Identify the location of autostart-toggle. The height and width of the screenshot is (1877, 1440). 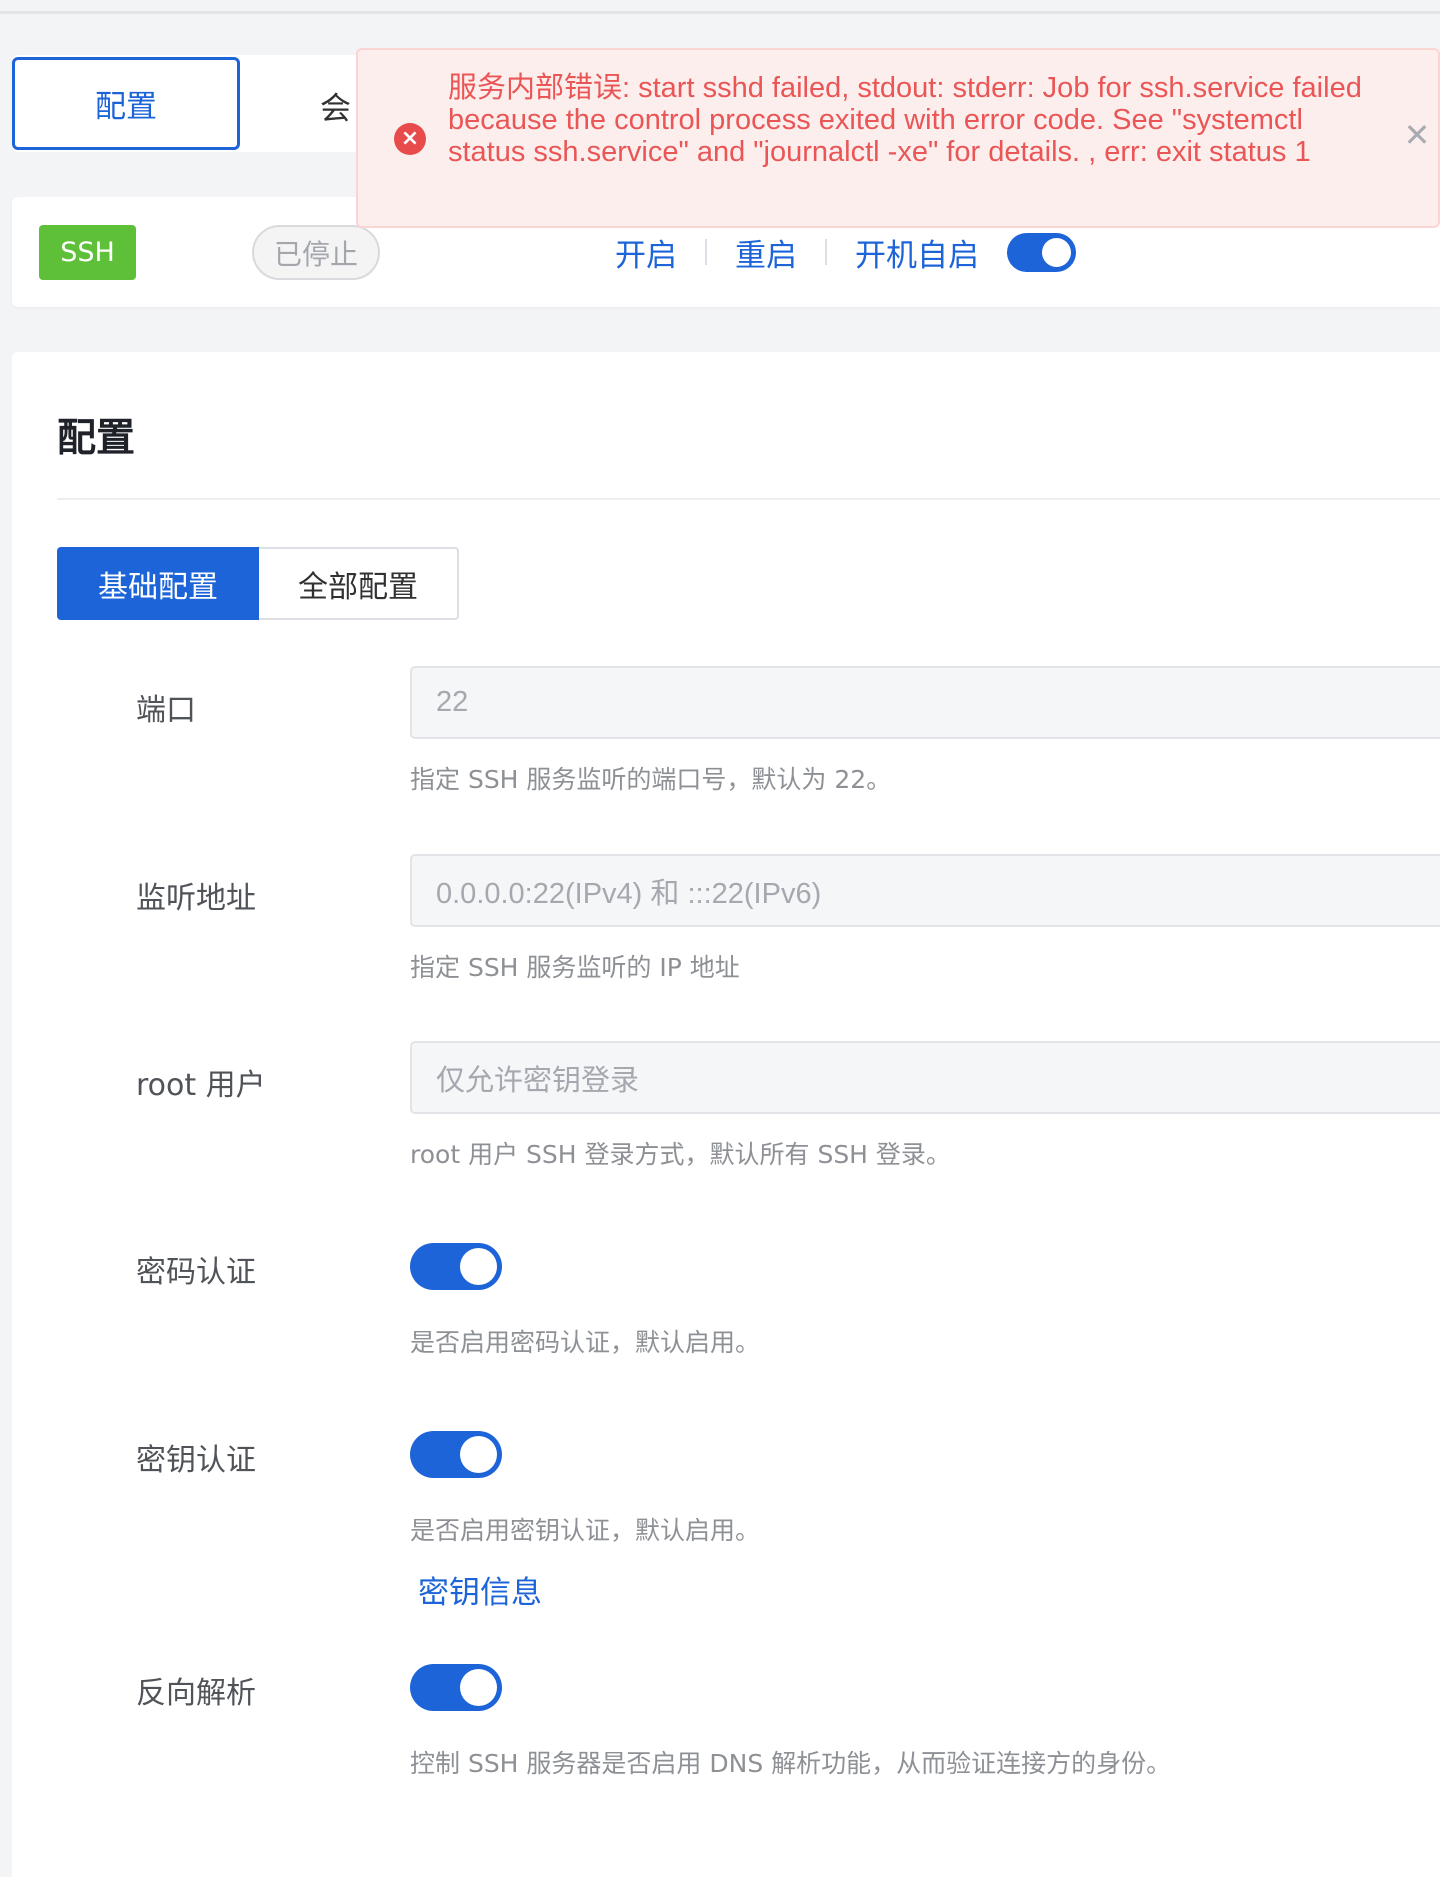
(1041, 252).